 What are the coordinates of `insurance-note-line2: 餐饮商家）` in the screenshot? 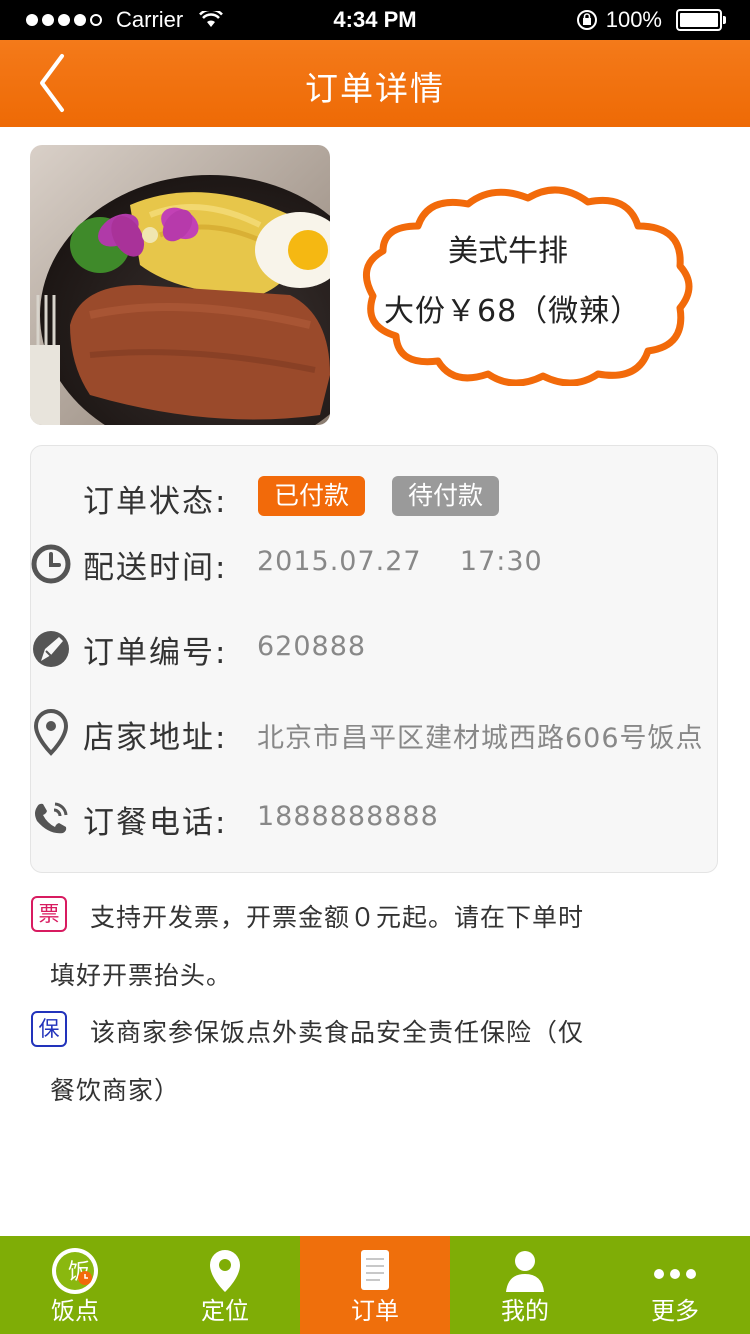 It's located at (115, 1090).